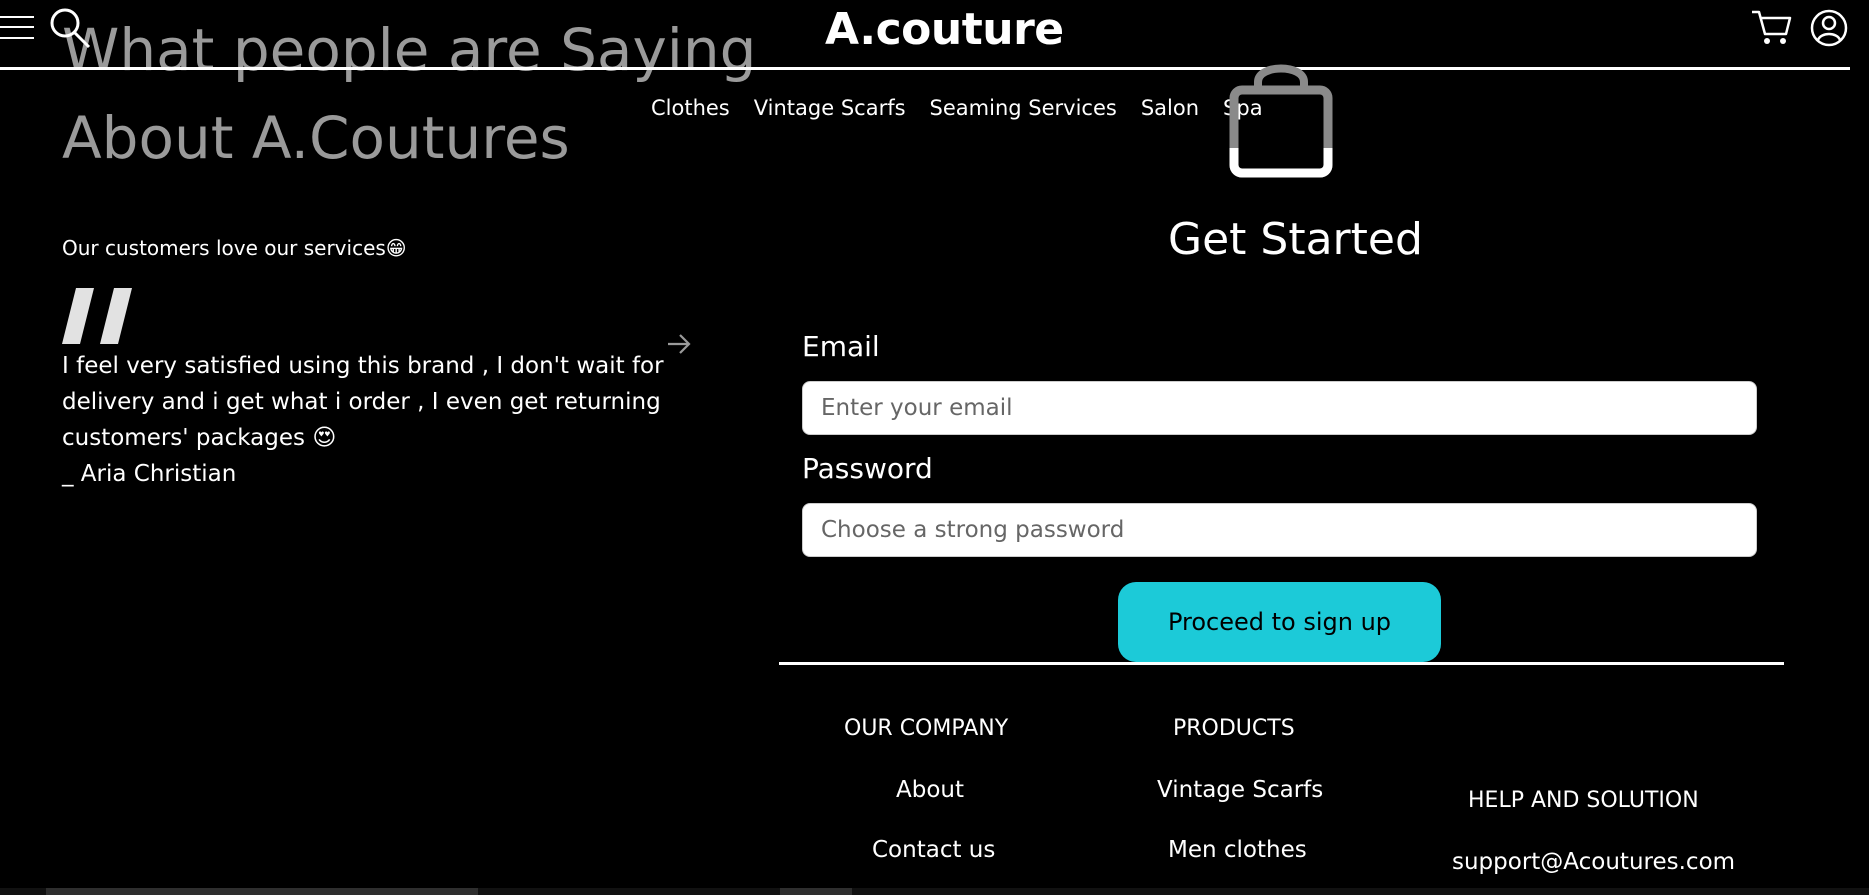 The width and height of the screenshot is (1869, 895). I want to click on signup-button: Proceed to sign up, so click(1279, 622).